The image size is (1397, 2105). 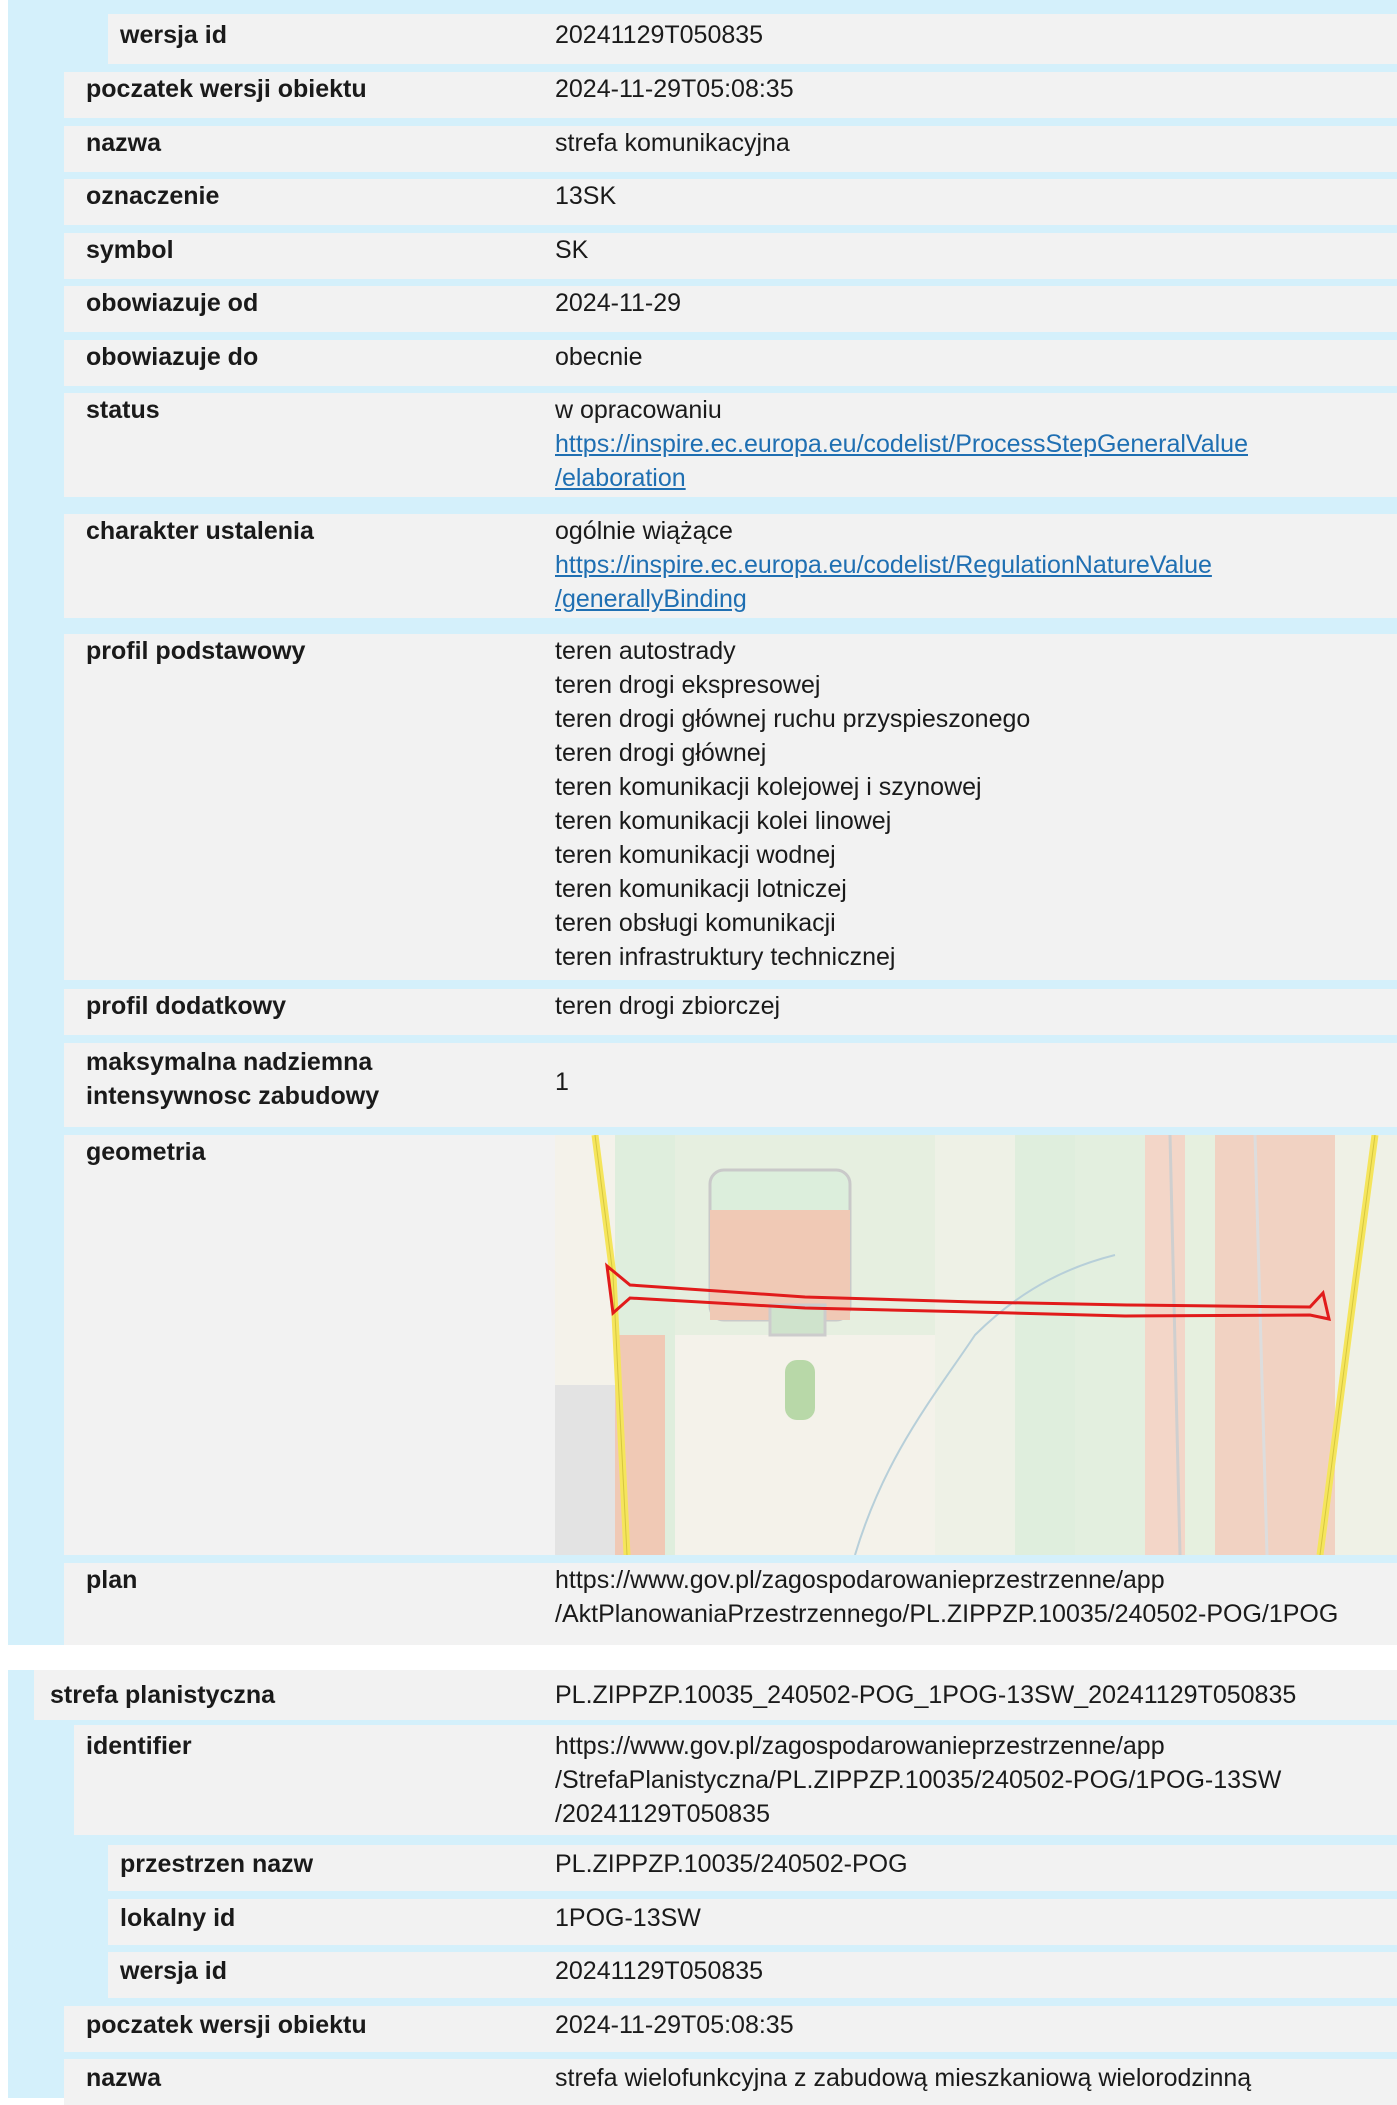 What do you see at coordinates (173, 35) in the screenshot?
I see `label-wersja-id: wersja id` at bounding box center [173, 35].